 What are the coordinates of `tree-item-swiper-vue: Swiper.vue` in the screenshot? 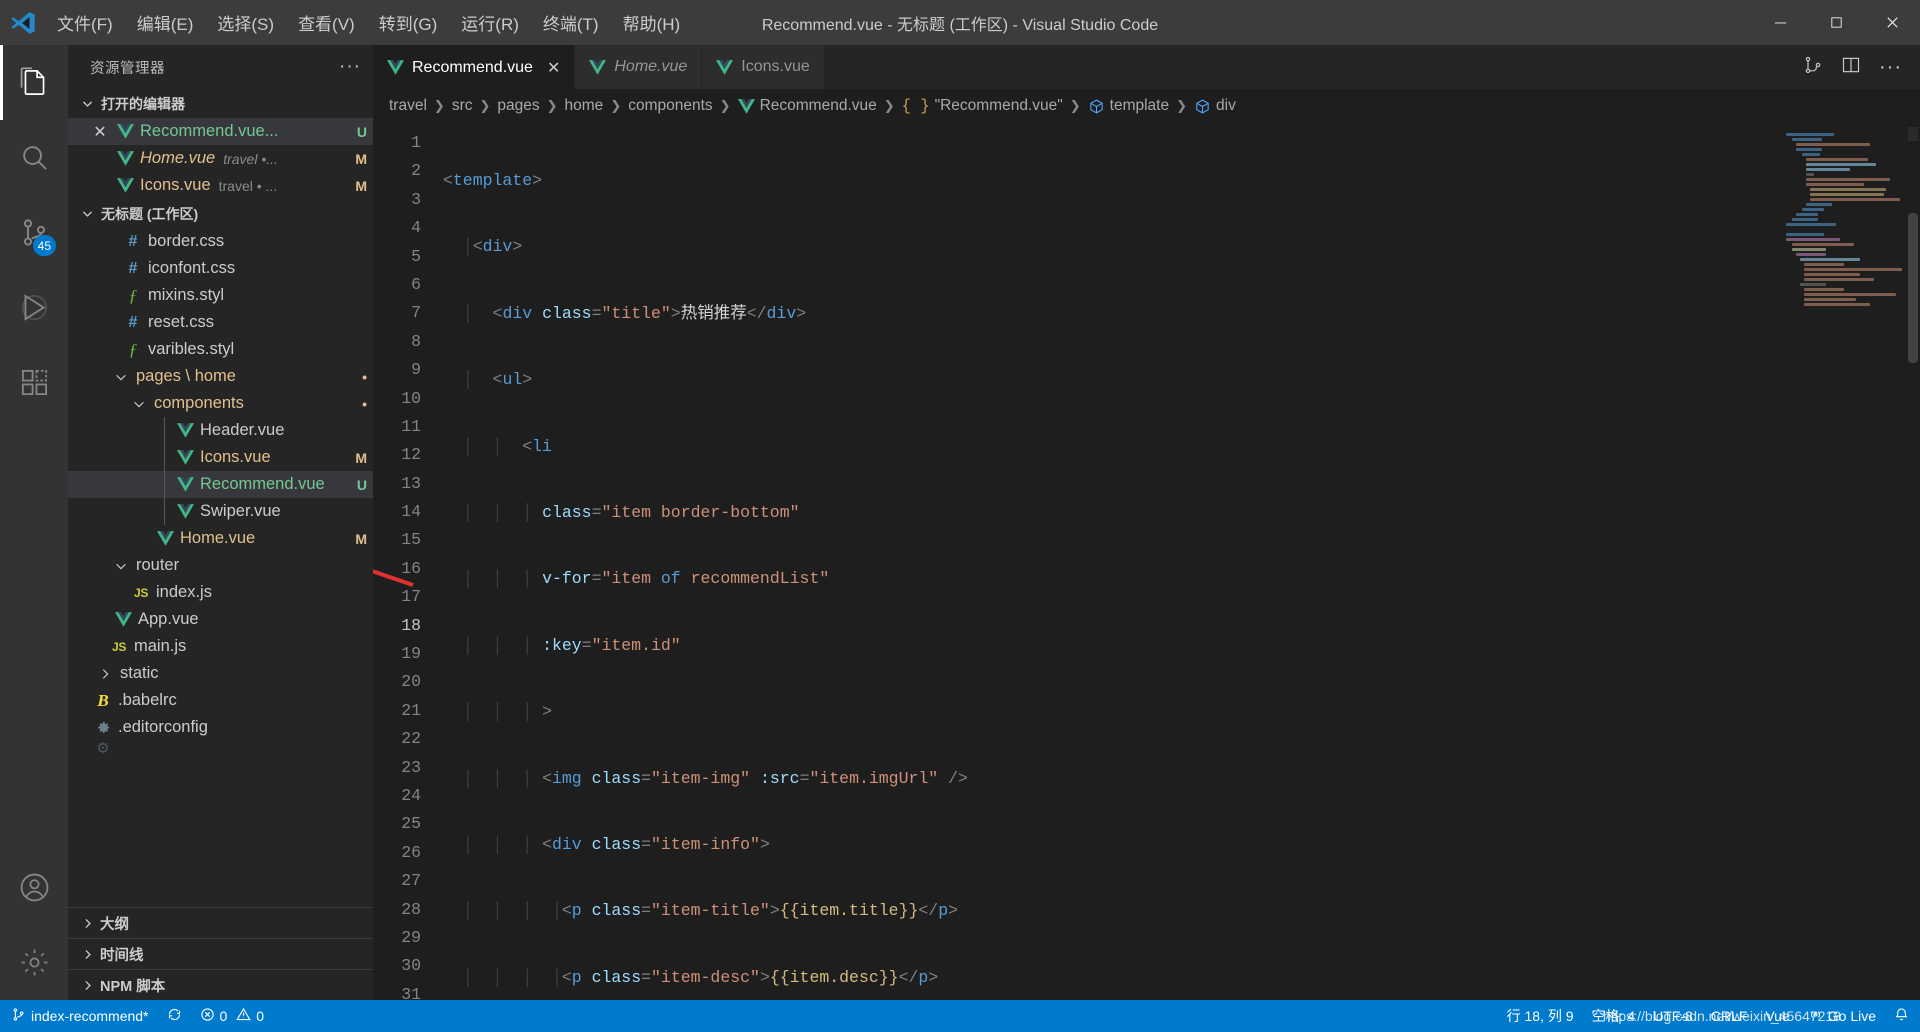 It's located at (220, 511).